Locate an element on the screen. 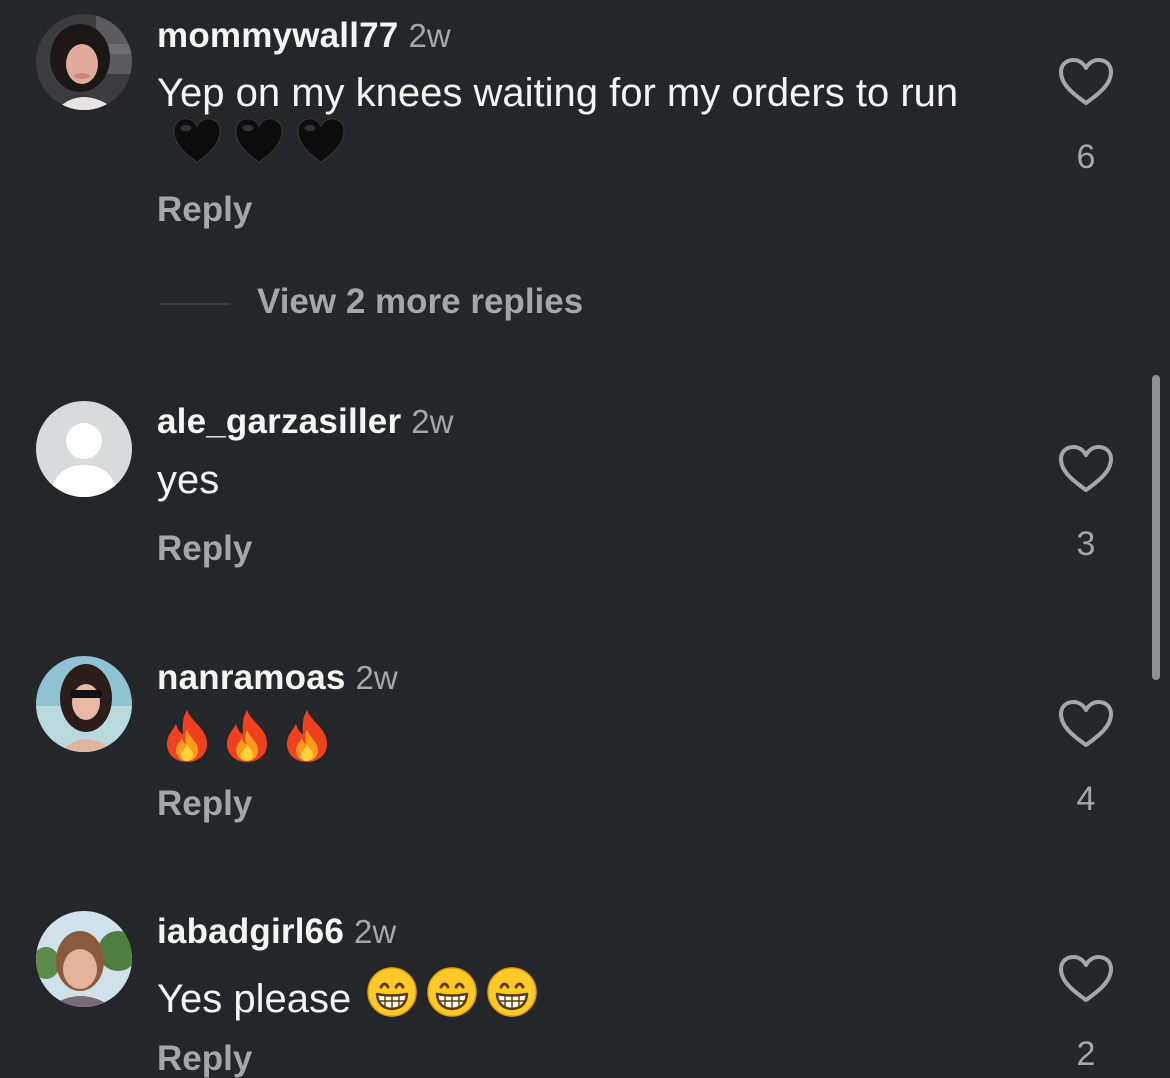  comment-text: yes is located at coordinates (188, 480).